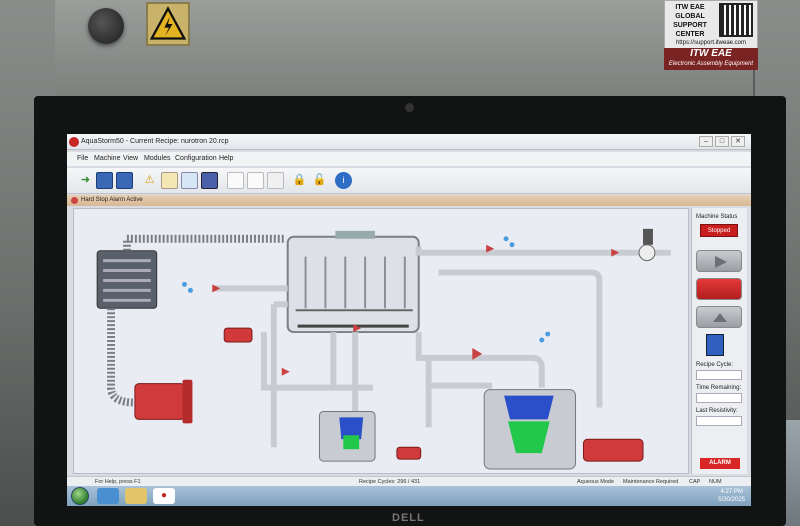  What do you see at coordinates (169, 180) in the screenshot?
I see `edit-recipe-icon` at bounding box center [169, 180].